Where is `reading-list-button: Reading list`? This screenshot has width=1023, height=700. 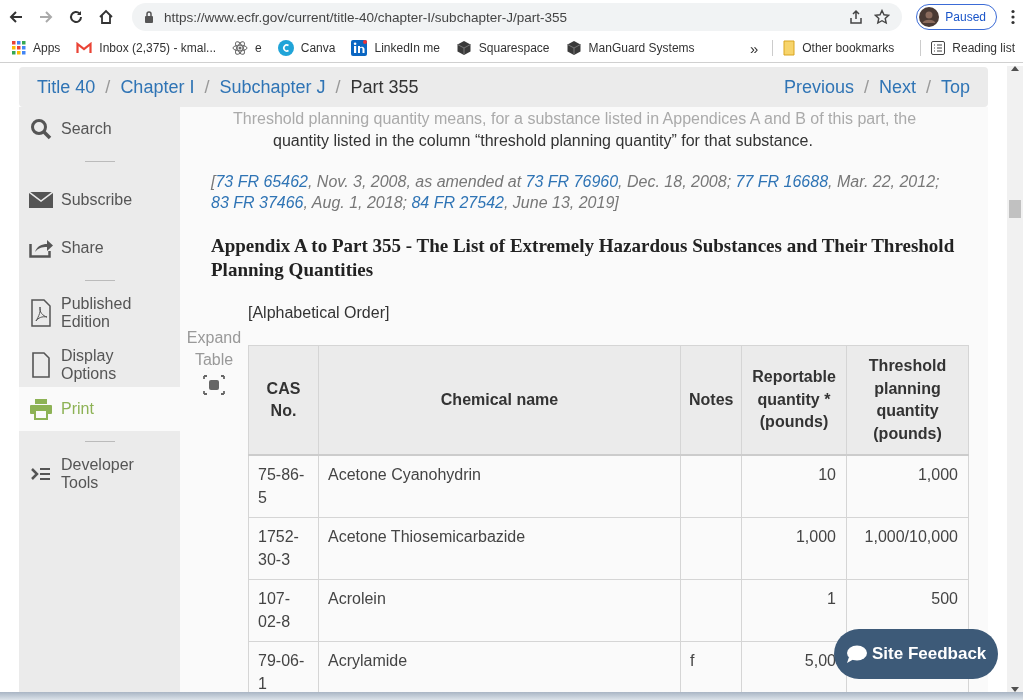
reading-list-button: Reading list is located at coordinates (973, 48).